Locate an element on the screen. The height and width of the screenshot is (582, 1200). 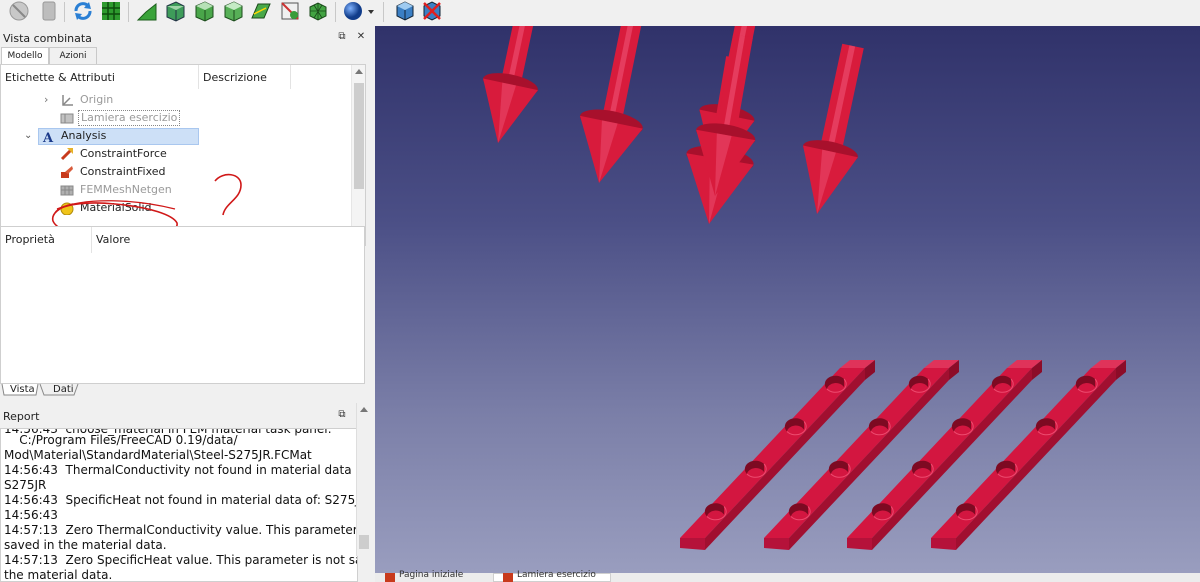
part-box-icon is located at coordinates (405, 11).